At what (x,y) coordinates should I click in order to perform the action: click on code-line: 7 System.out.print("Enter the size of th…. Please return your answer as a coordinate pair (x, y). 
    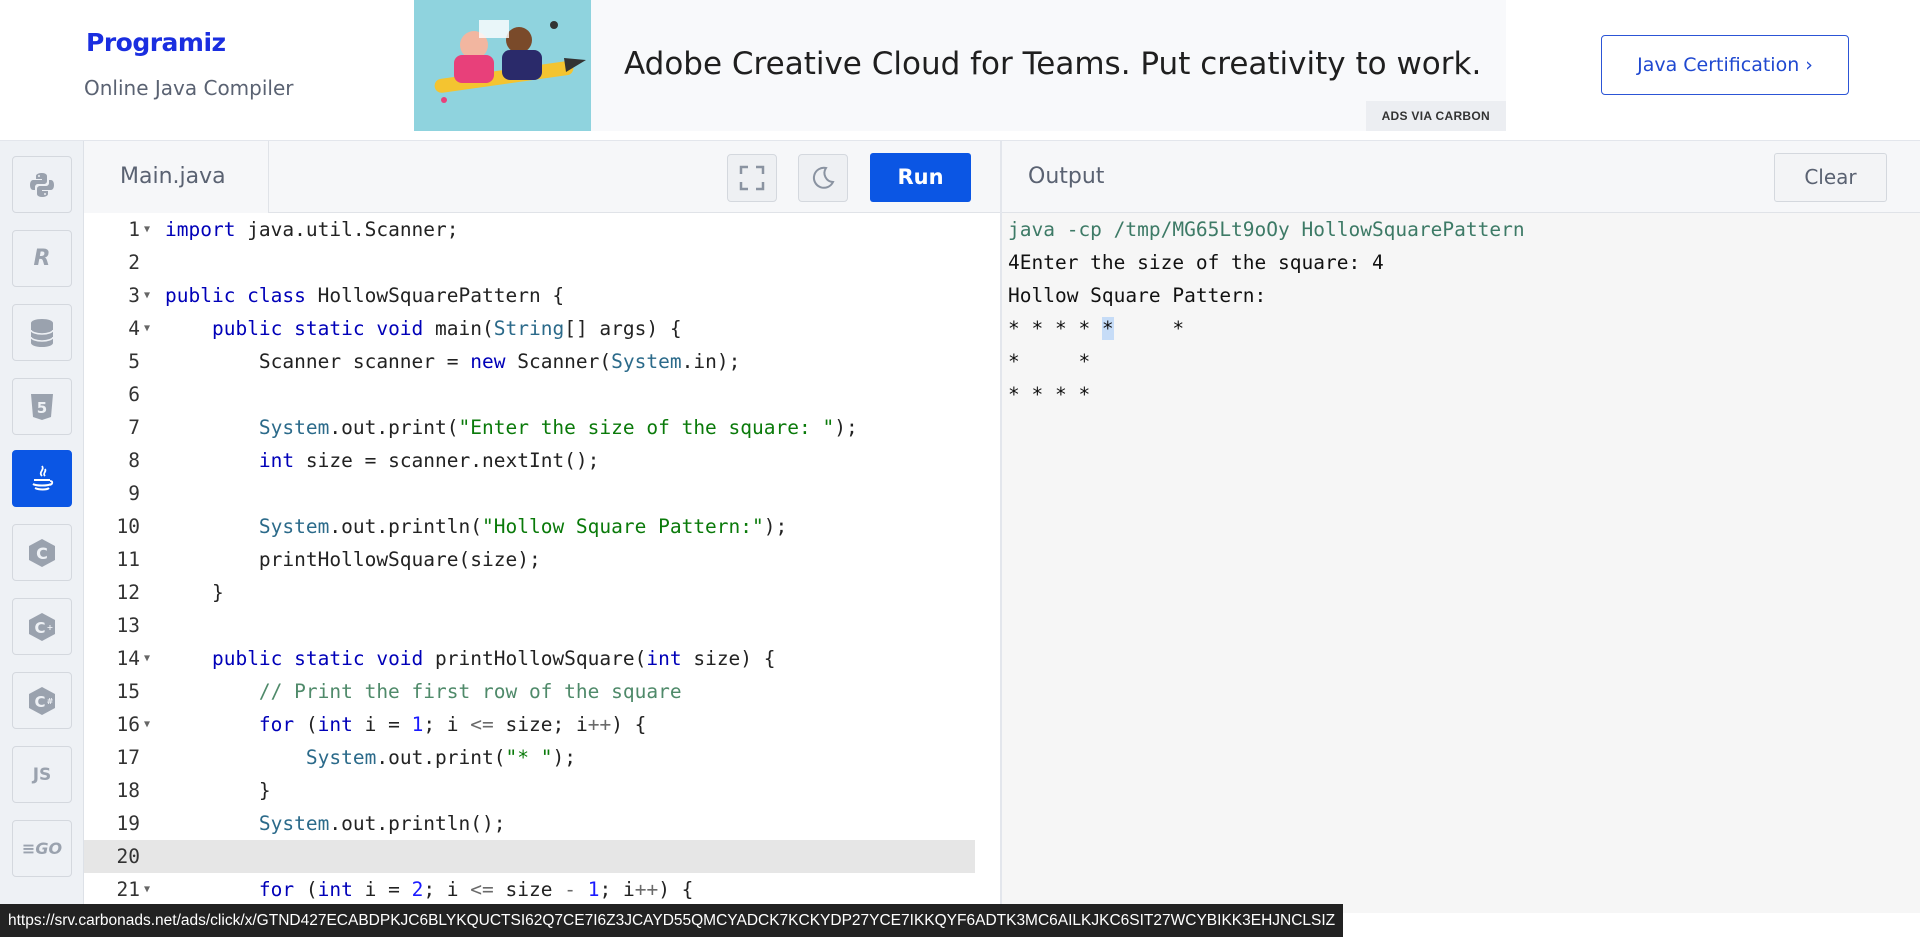
    Looking at the image, I should click on (529, 427).